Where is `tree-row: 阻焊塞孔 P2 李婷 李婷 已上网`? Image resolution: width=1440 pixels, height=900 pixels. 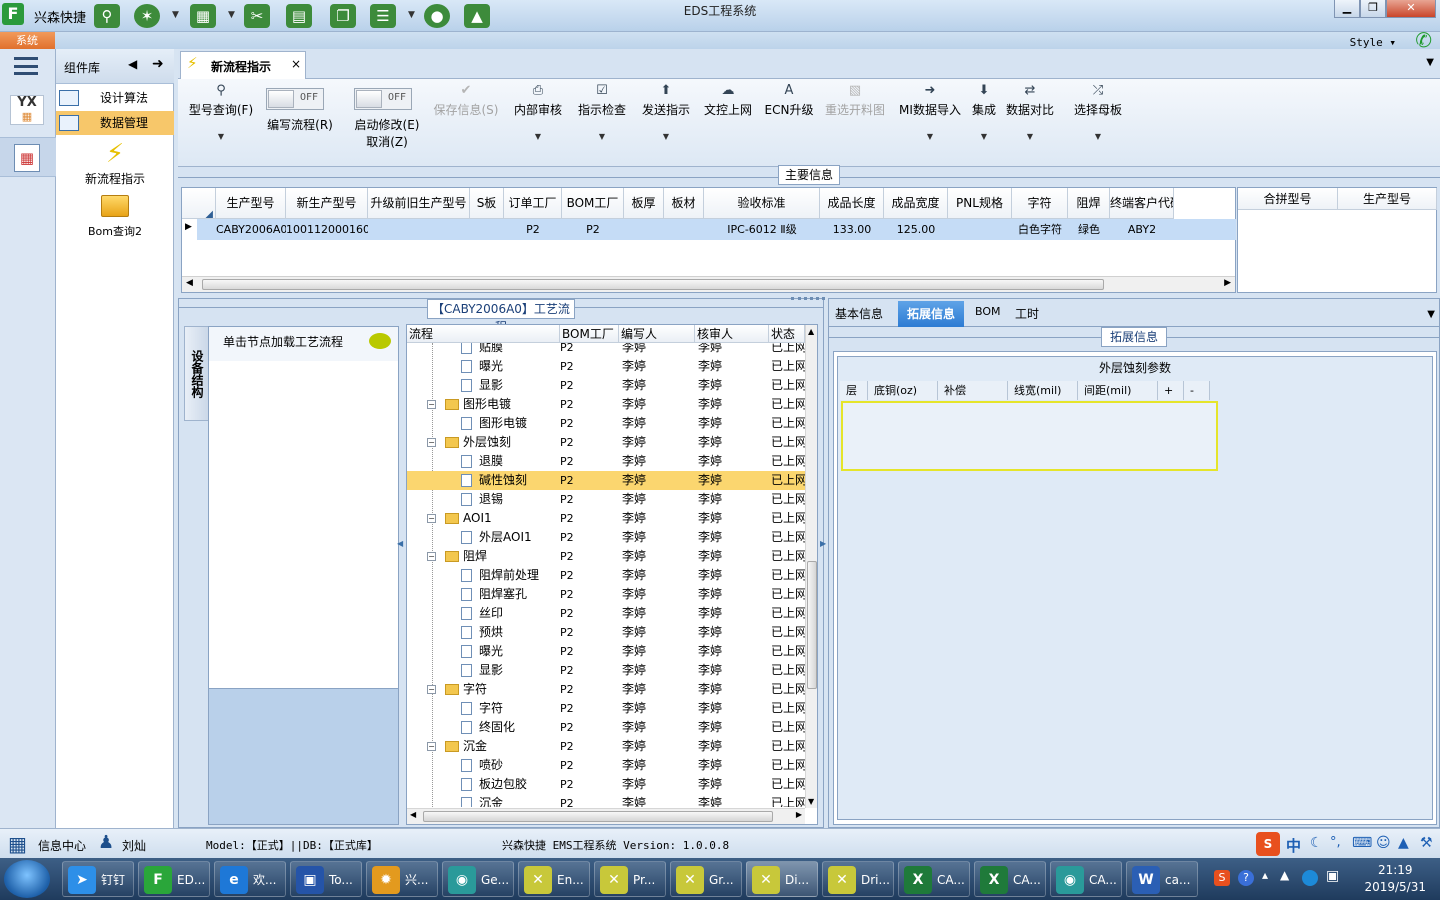
tree-row: 阻焊塞孔 P2 李婷 李婷 已上网 is located at coordinates (606, 594).